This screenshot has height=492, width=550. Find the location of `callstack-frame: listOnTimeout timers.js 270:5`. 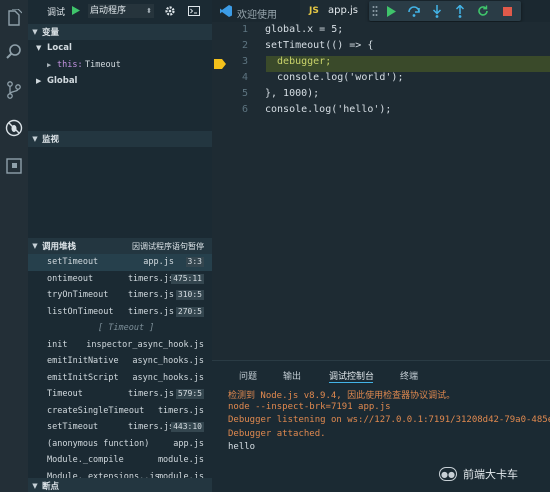

callstack-frame: listOnTimeout timers.js 270:5 is located at coordinates (120, 312).